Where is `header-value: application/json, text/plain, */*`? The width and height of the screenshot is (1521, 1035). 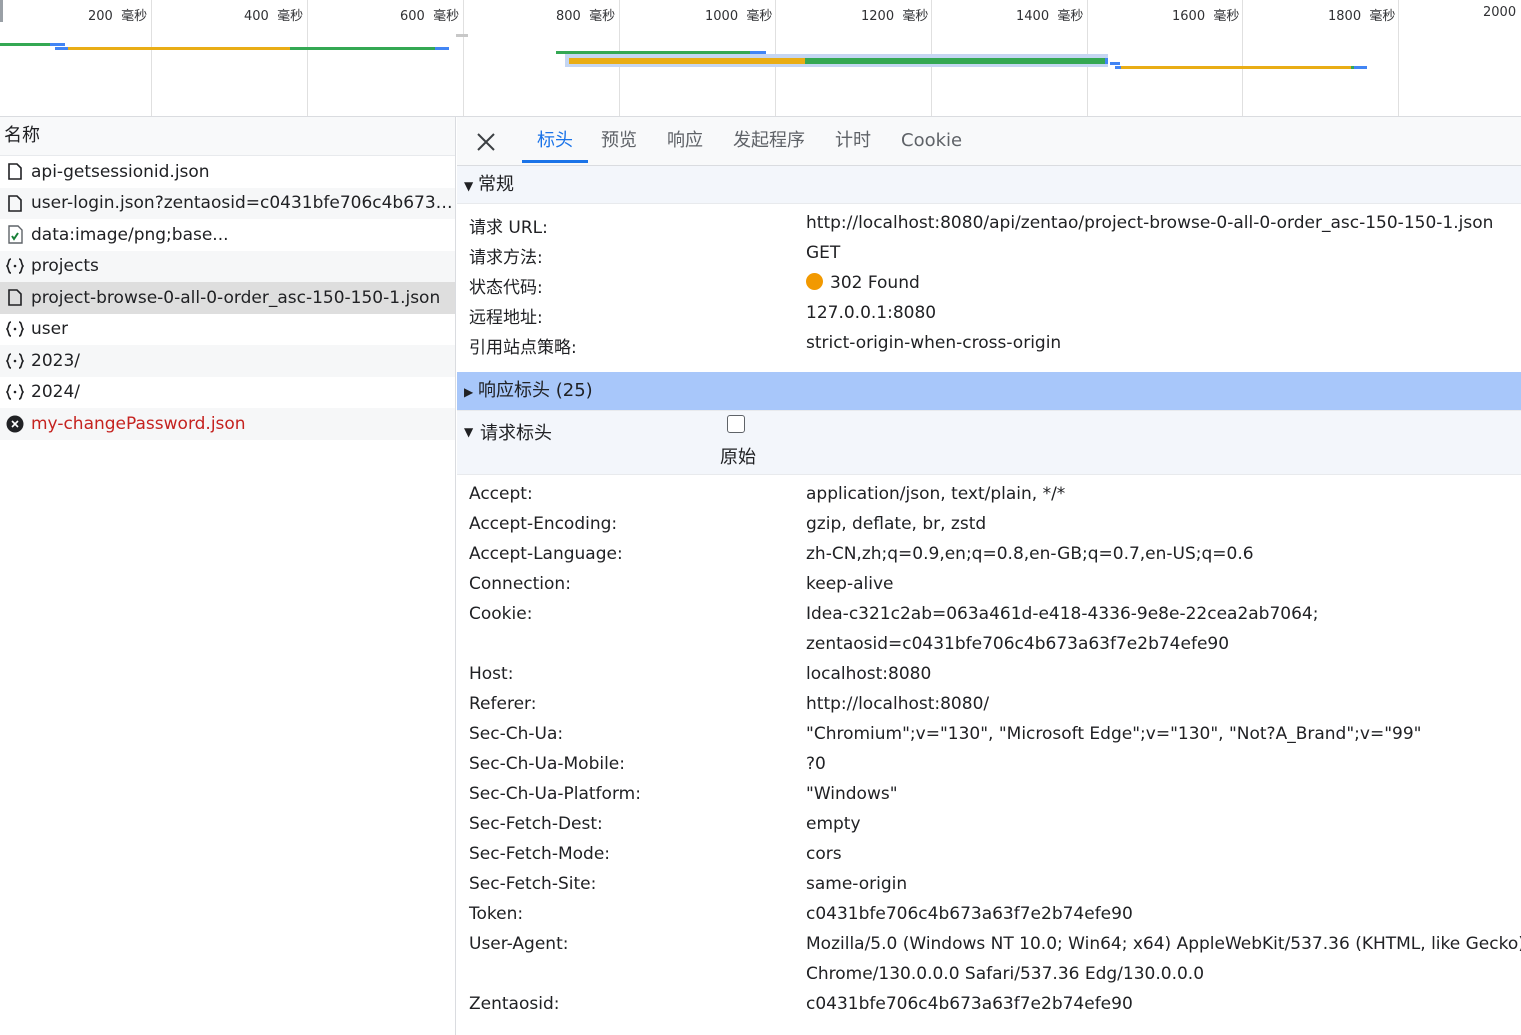
header-value: application/json, text/plain, */* is located at coordinates (936, 494).